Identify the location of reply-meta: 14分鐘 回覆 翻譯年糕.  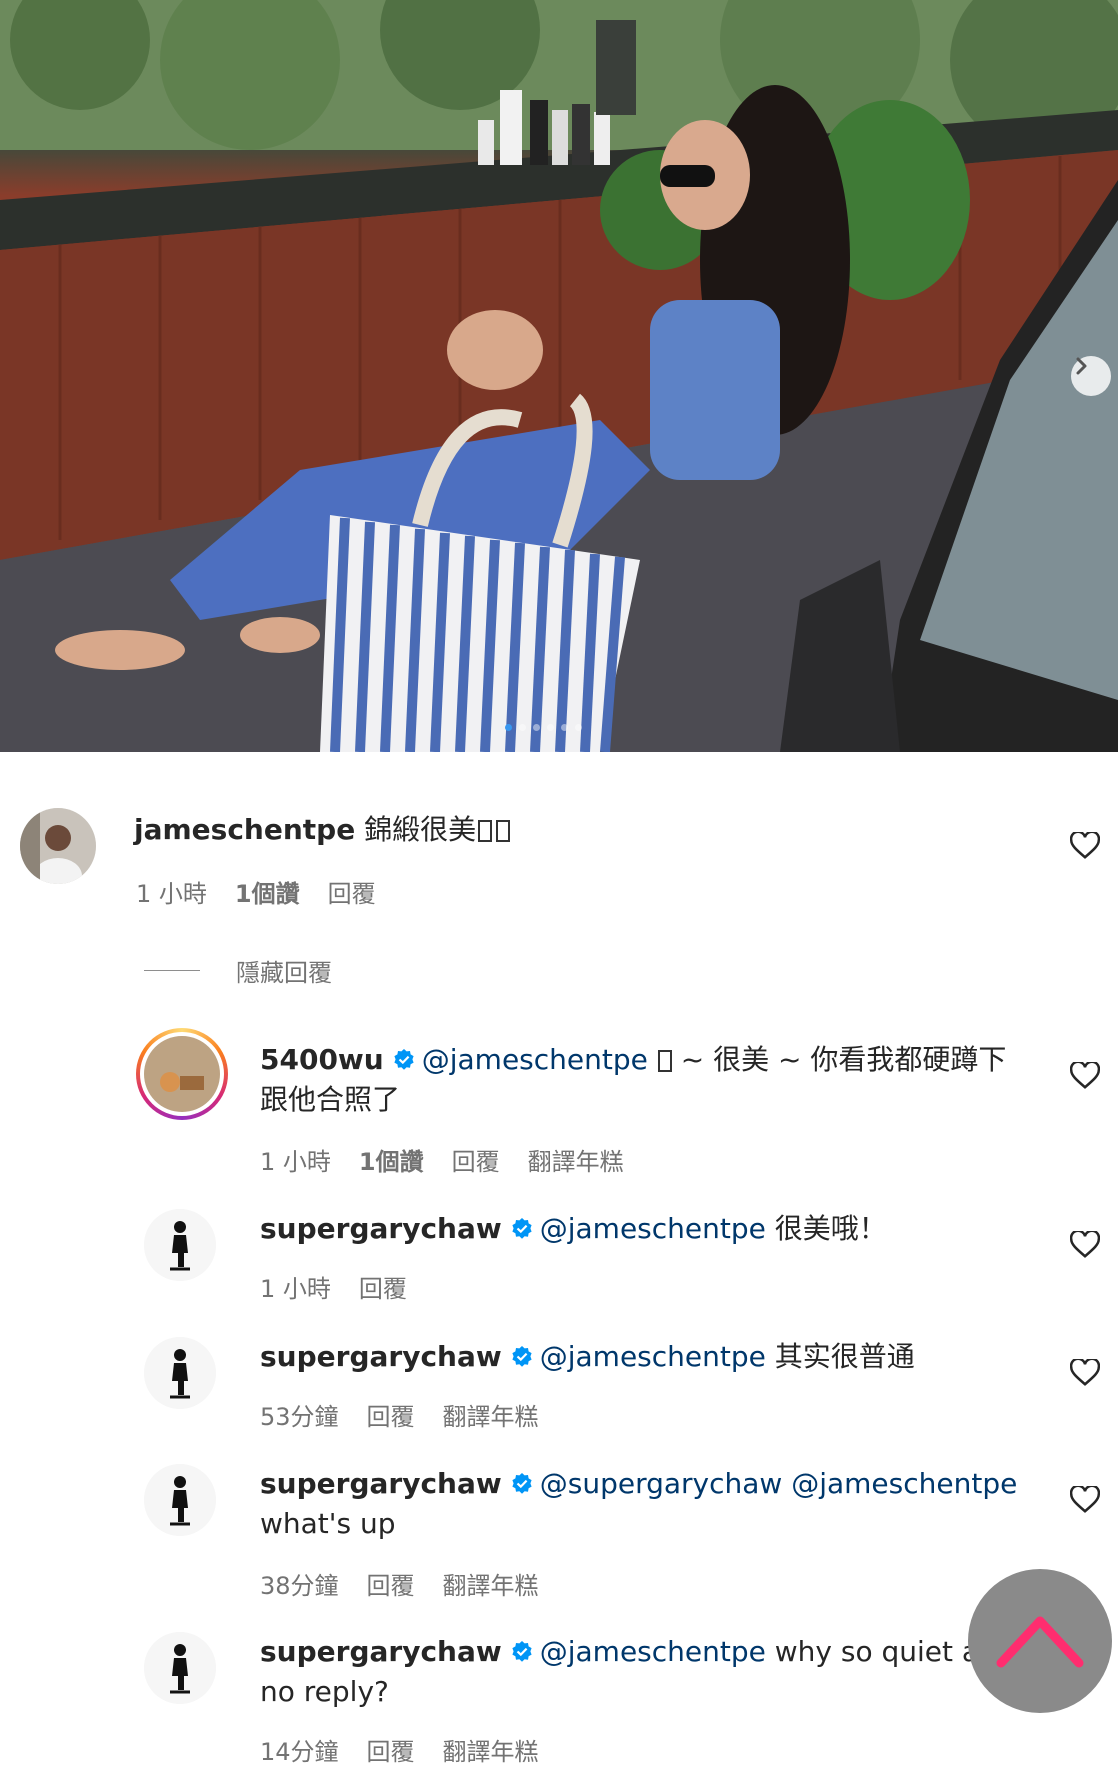
(399, 1748).